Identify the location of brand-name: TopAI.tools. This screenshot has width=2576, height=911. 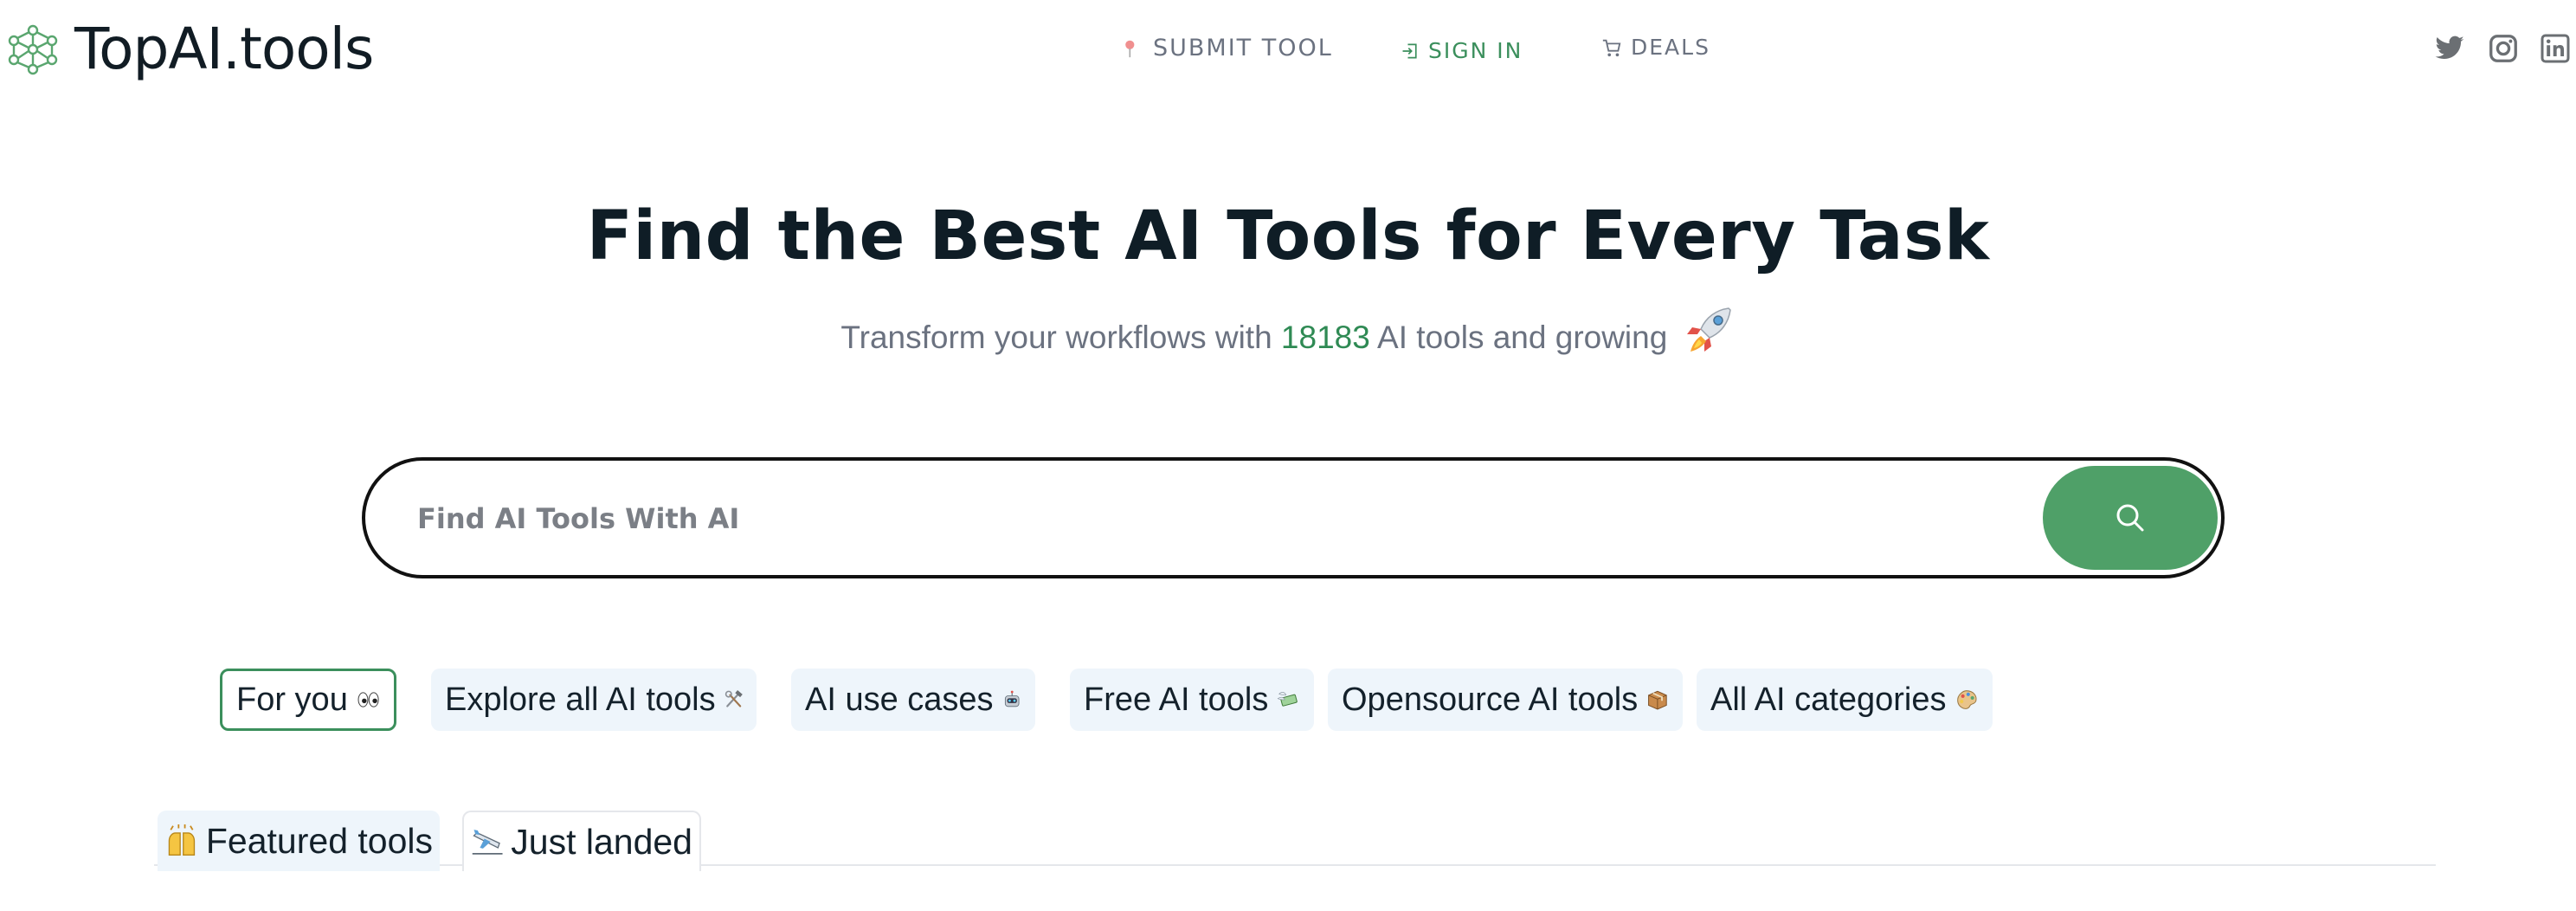
(224, 49).